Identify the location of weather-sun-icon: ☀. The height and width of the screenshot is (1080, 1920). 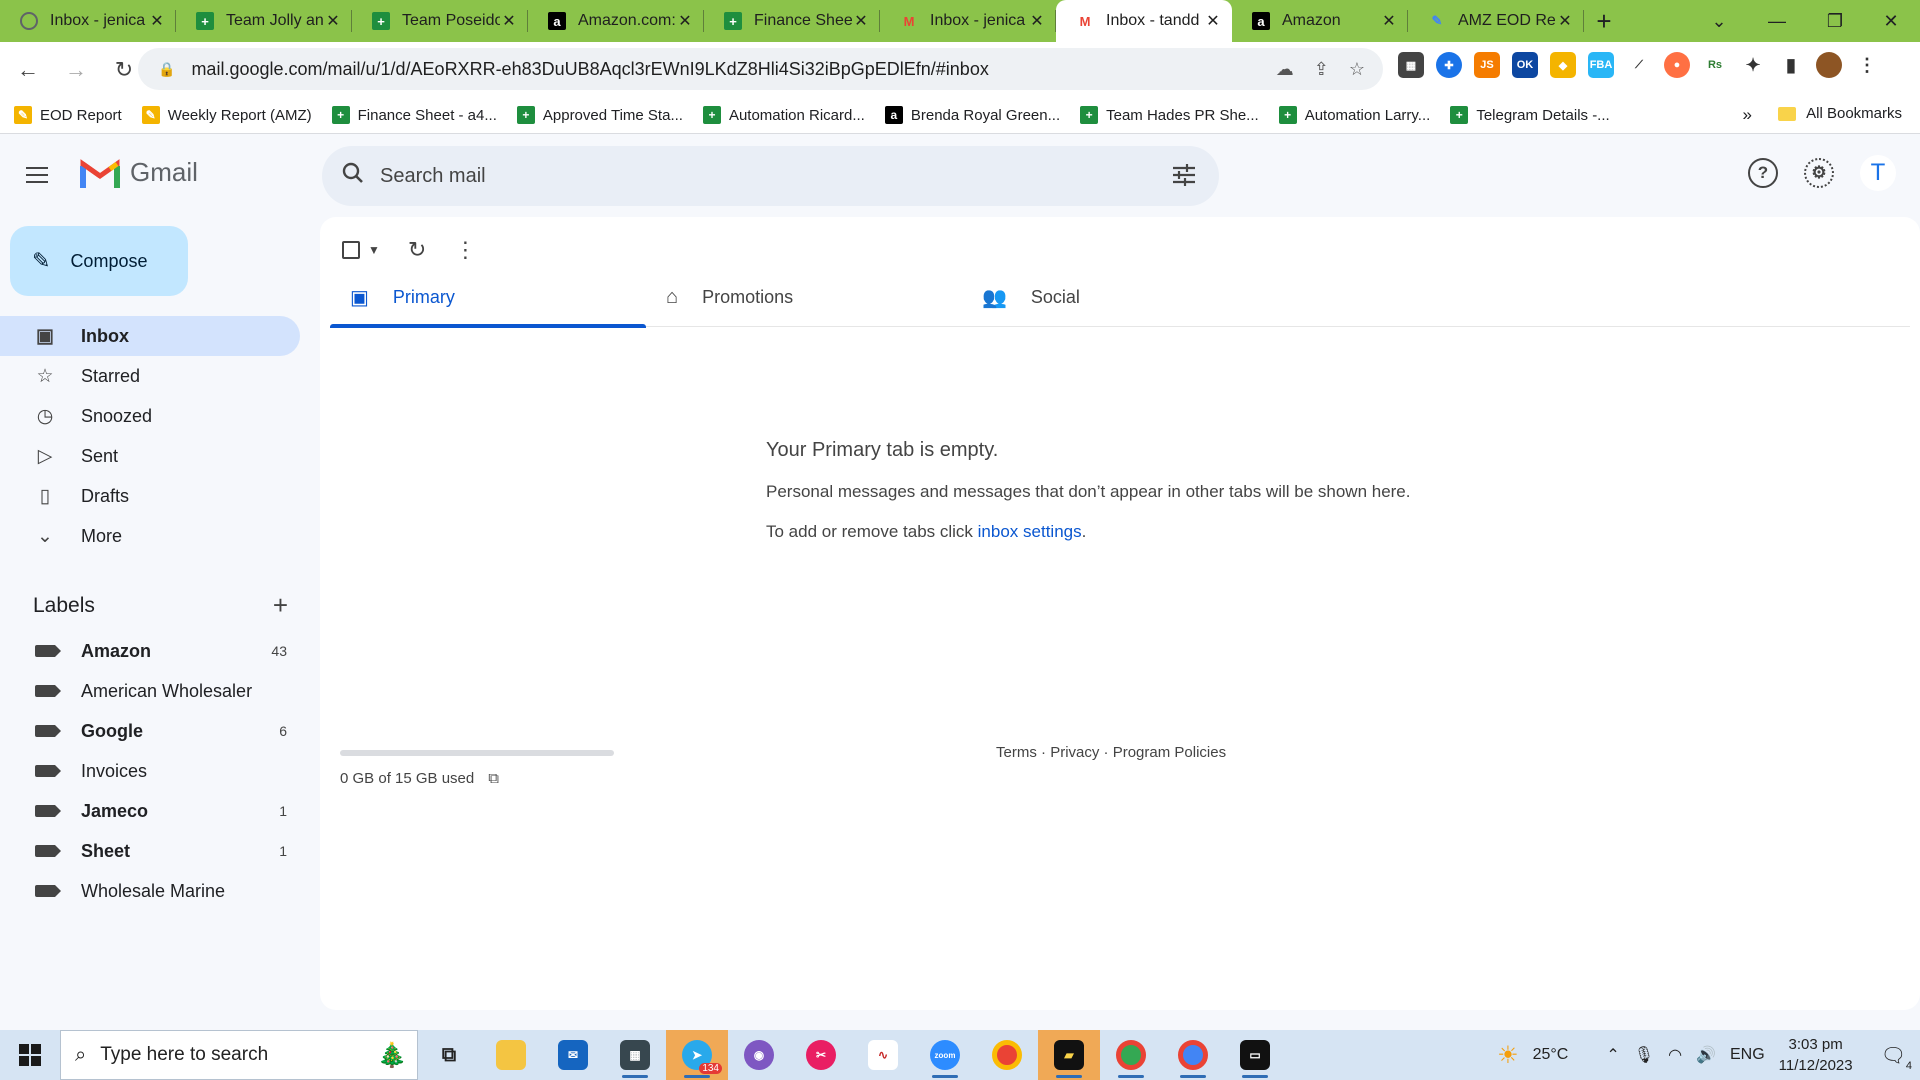
(1508, 1055).